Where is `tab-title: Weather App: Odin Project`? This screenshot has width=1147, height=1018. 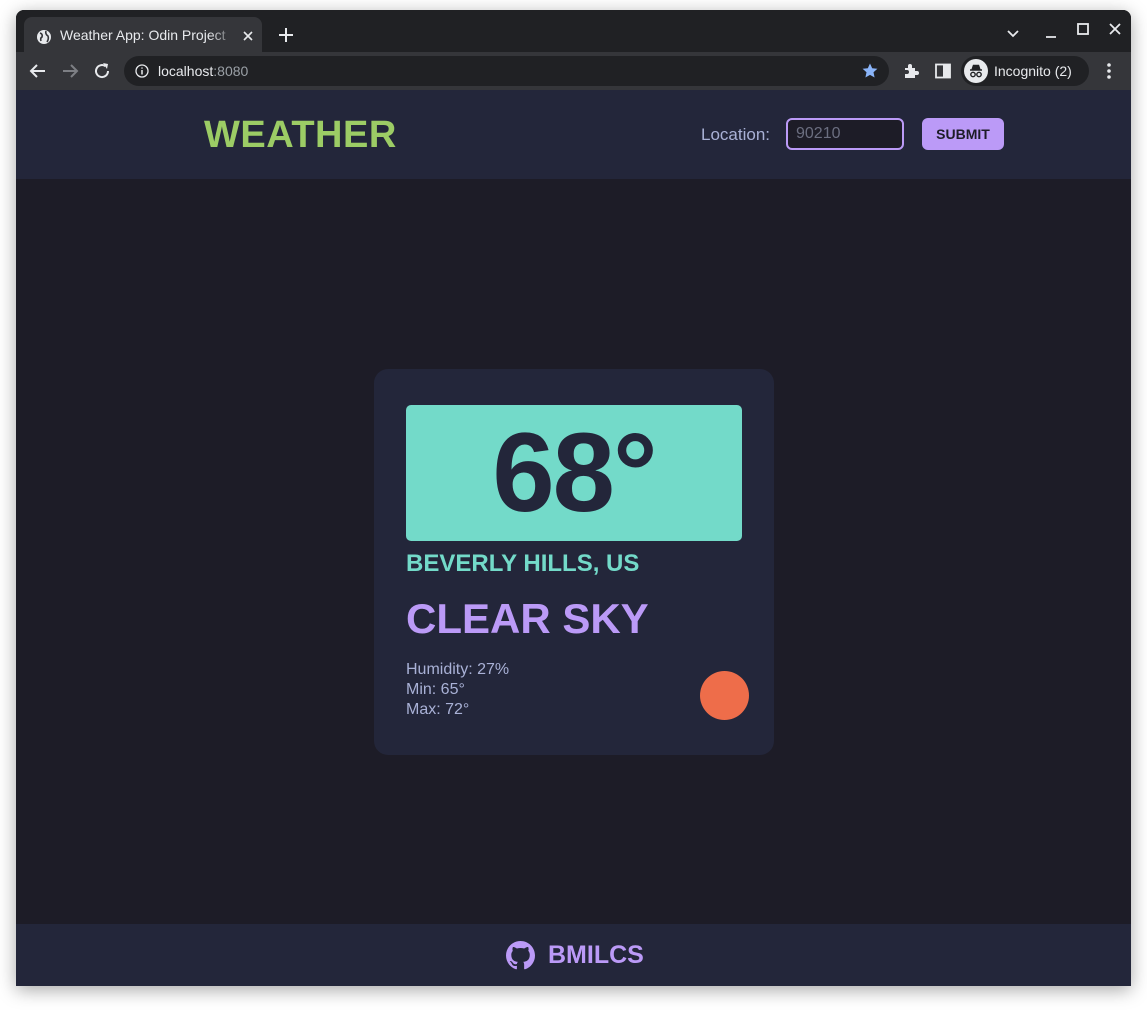
tab-title: Weather App: Odin Project is located at coordinates (143, 35).